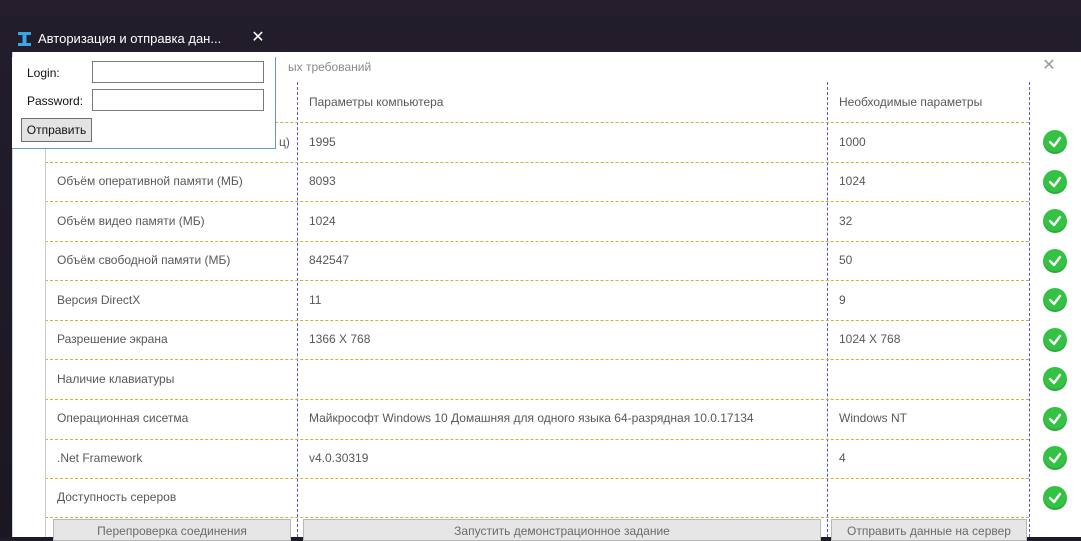 This screenshot has width=1081, height=541. Describe the element at coordinates (144, 260) in the screenshot. I see `row-label: Объём свободной памяти (МБ)` at that location.